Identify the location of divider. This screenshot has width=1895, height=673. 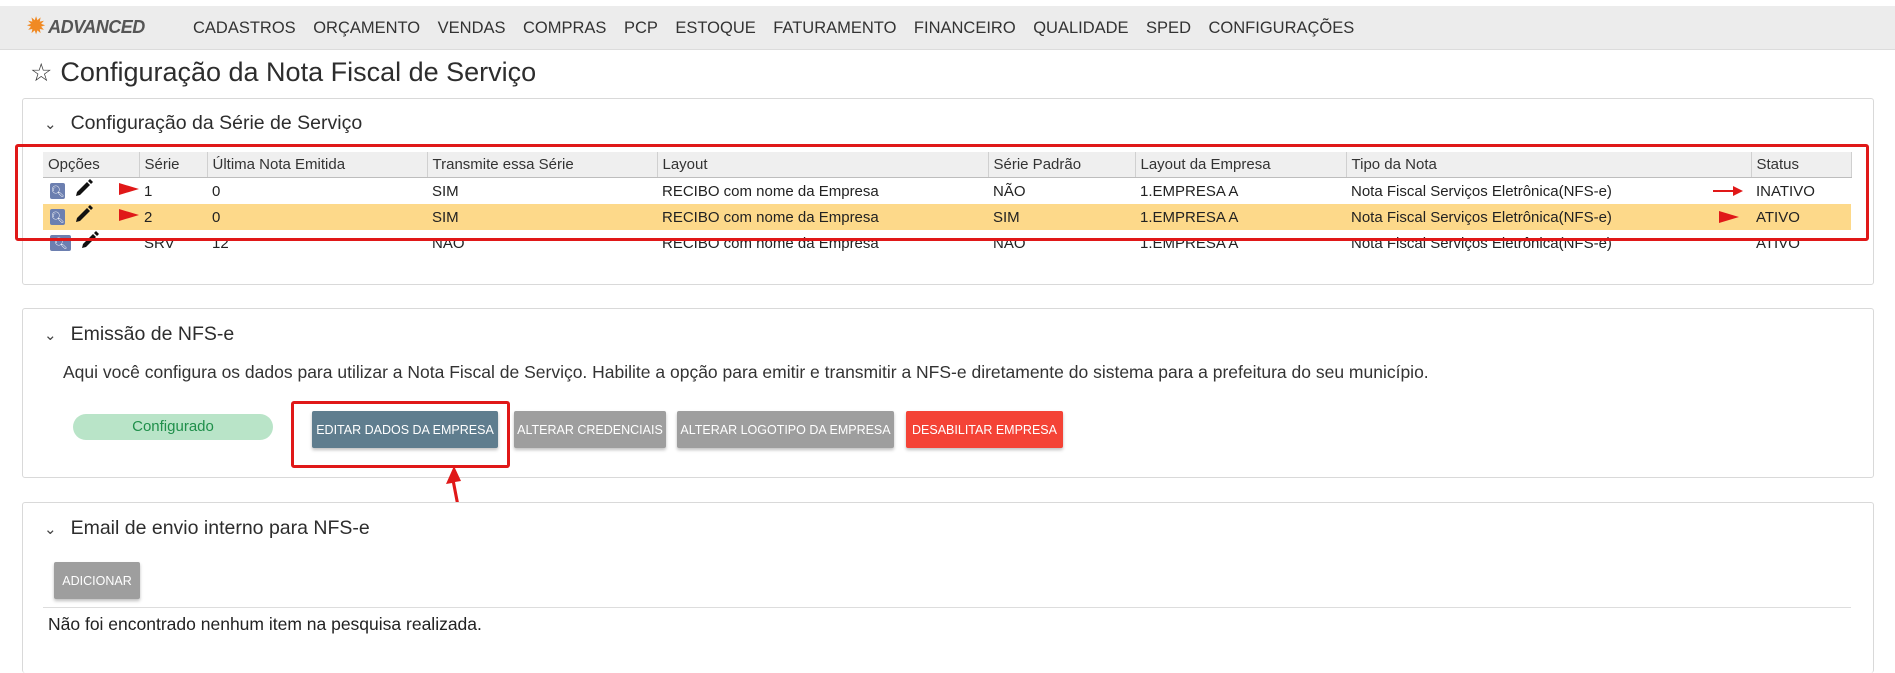
(947, 607).